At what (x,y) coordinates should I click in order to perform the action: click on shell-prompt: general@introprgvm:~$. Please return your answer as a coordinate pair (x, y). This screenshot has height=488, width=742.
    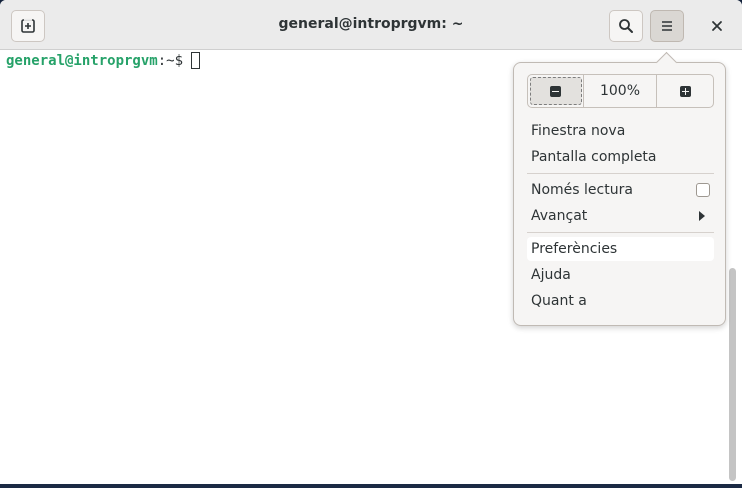
    Looking at the image, I should click on (103, 61).